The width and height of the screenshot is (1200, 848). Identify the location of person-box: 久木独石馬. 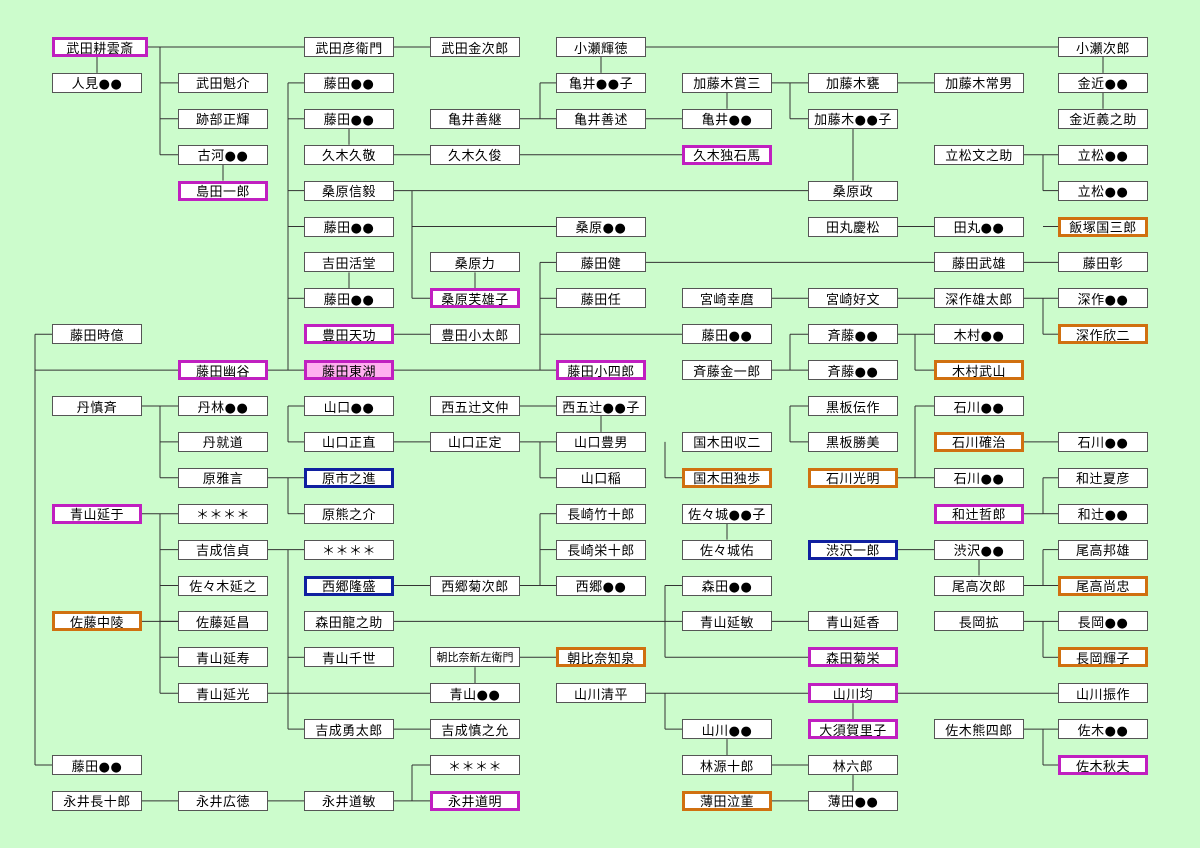
(727, 154).